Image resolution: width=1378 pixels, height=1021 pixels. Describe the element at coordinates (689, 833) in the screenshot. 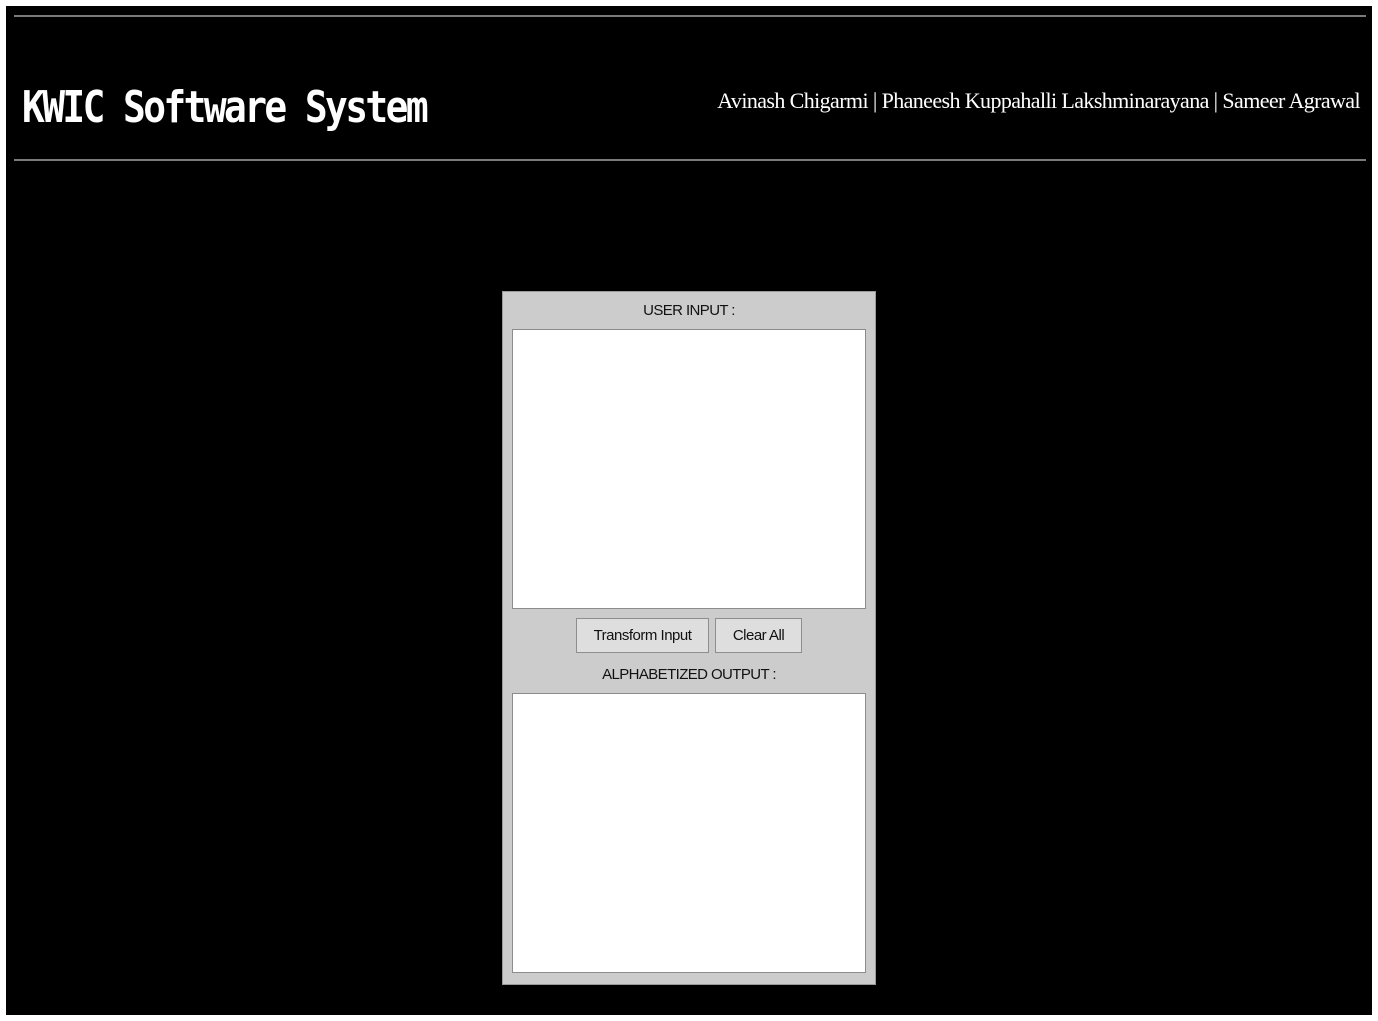

I see `alphabetized-output-textarea` at that location.